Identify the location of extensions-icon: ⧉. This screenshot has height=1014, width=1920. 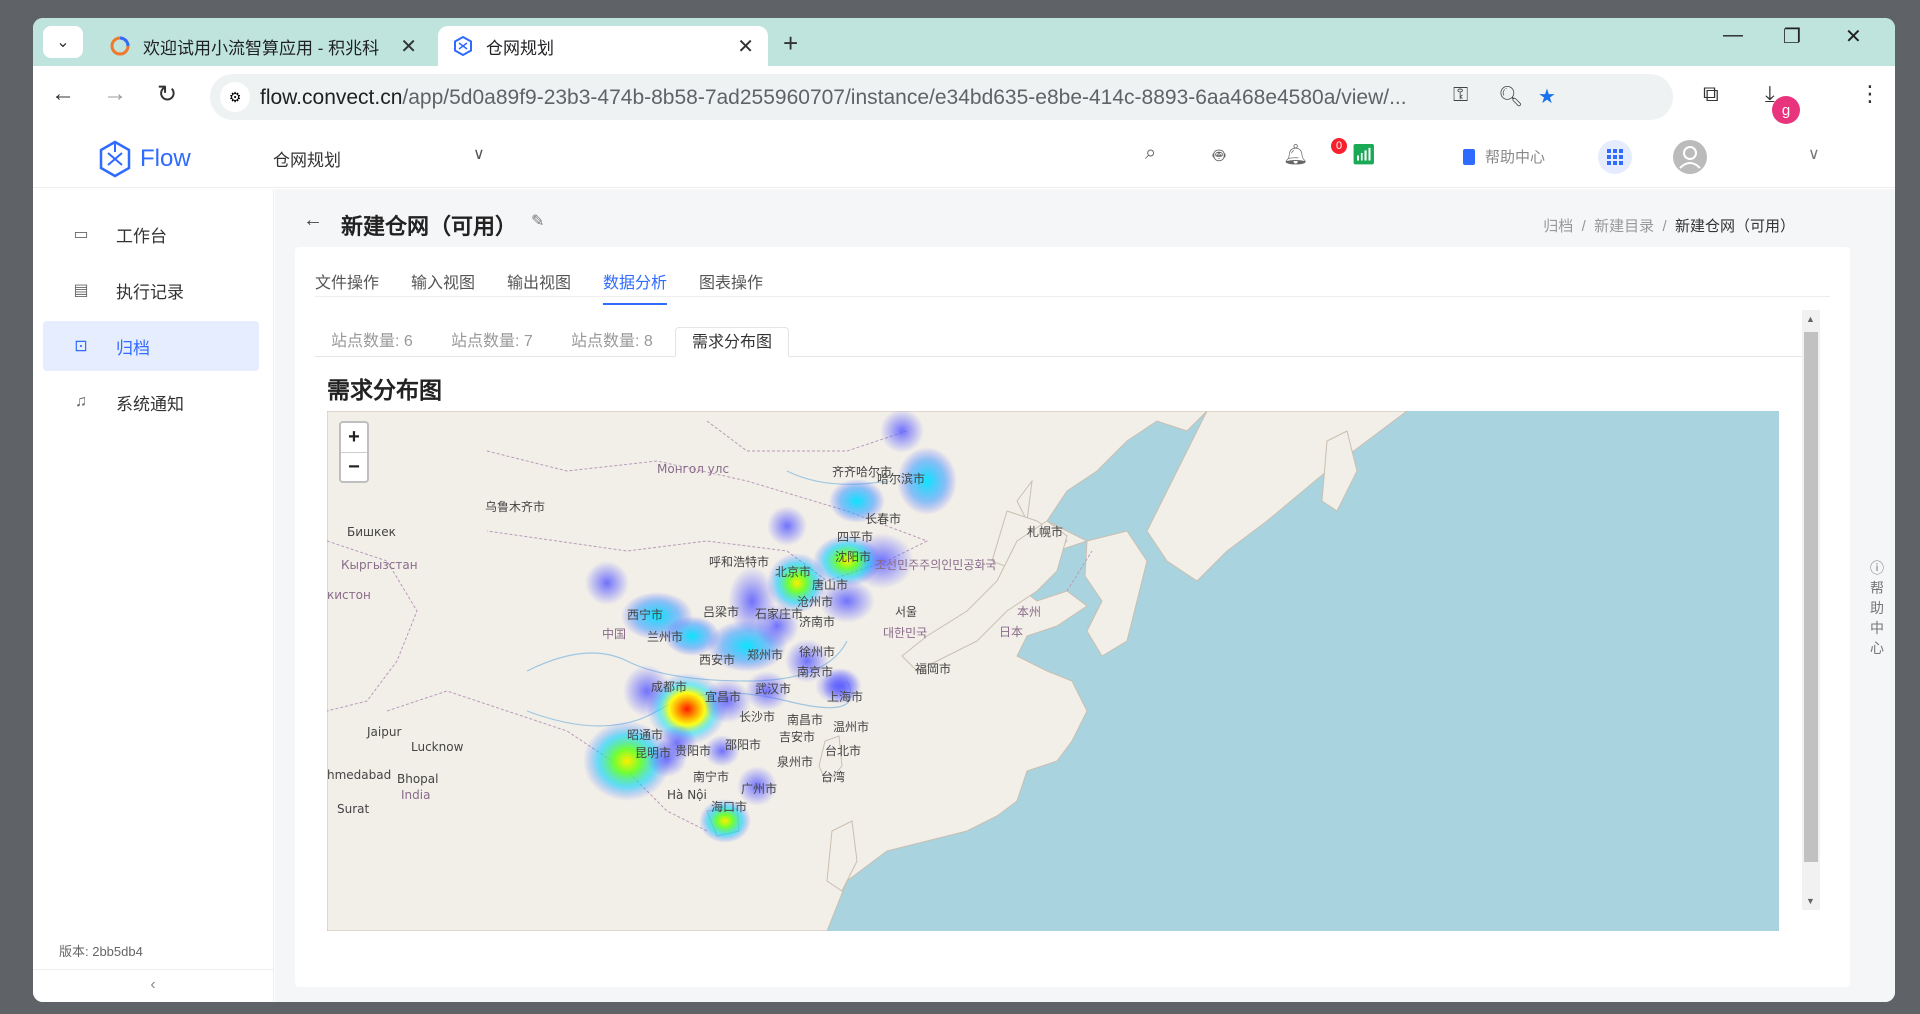
(1711, 94).